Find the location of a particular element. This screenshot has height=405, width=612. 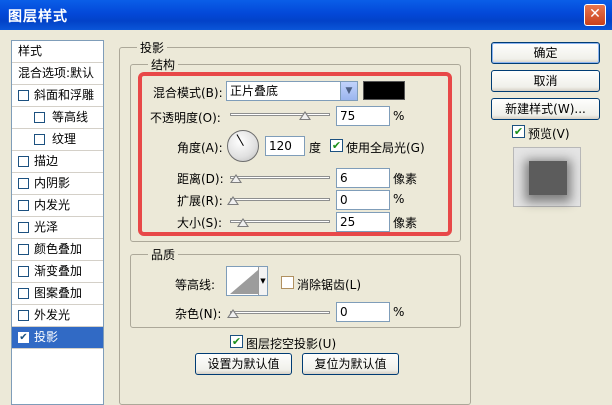

preview-square is located at coordinates (548, 178).